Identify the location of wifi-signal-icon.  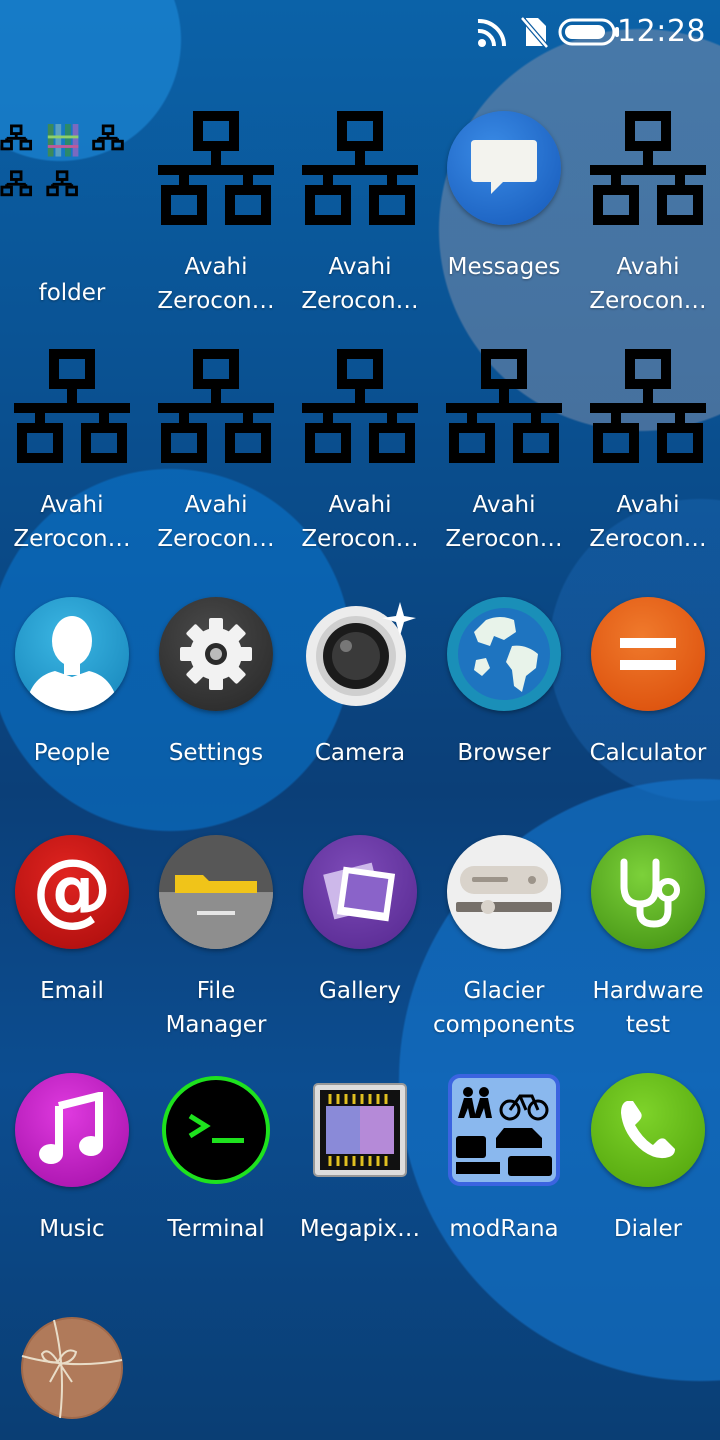
(493, 34).